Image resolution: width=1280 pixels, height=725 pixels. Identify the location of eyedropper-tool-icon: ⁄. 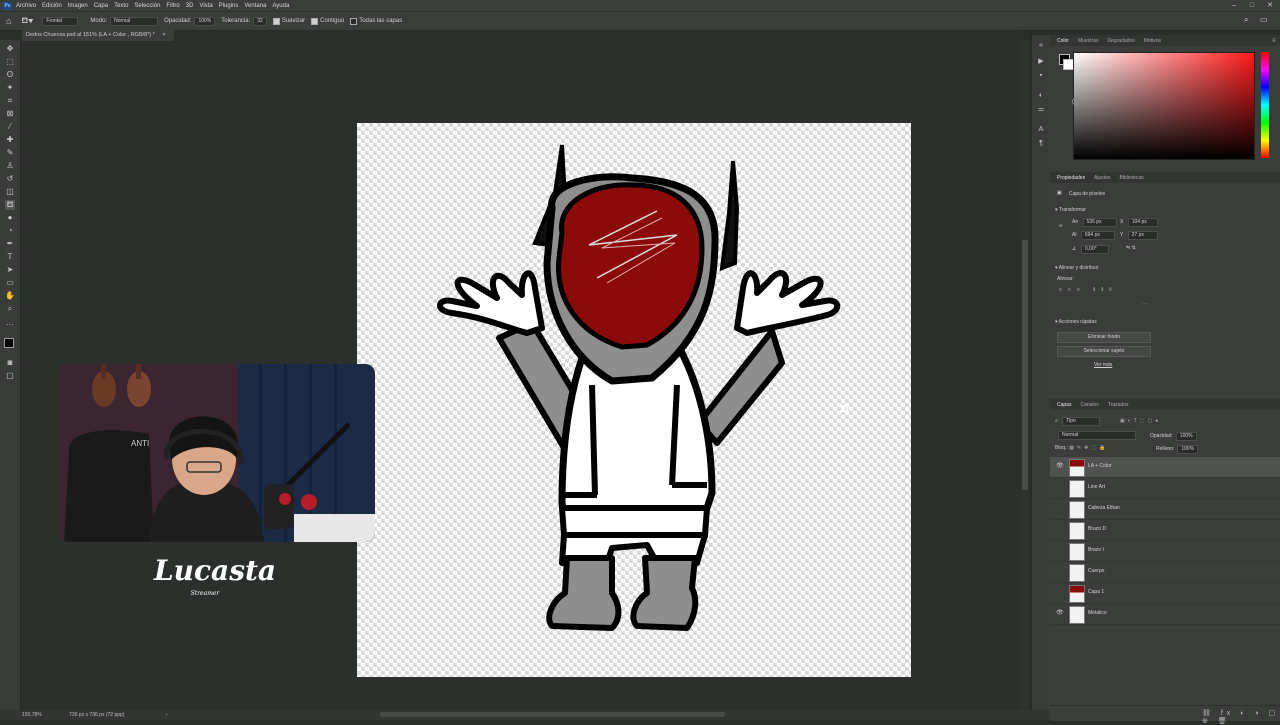
(10, 127).